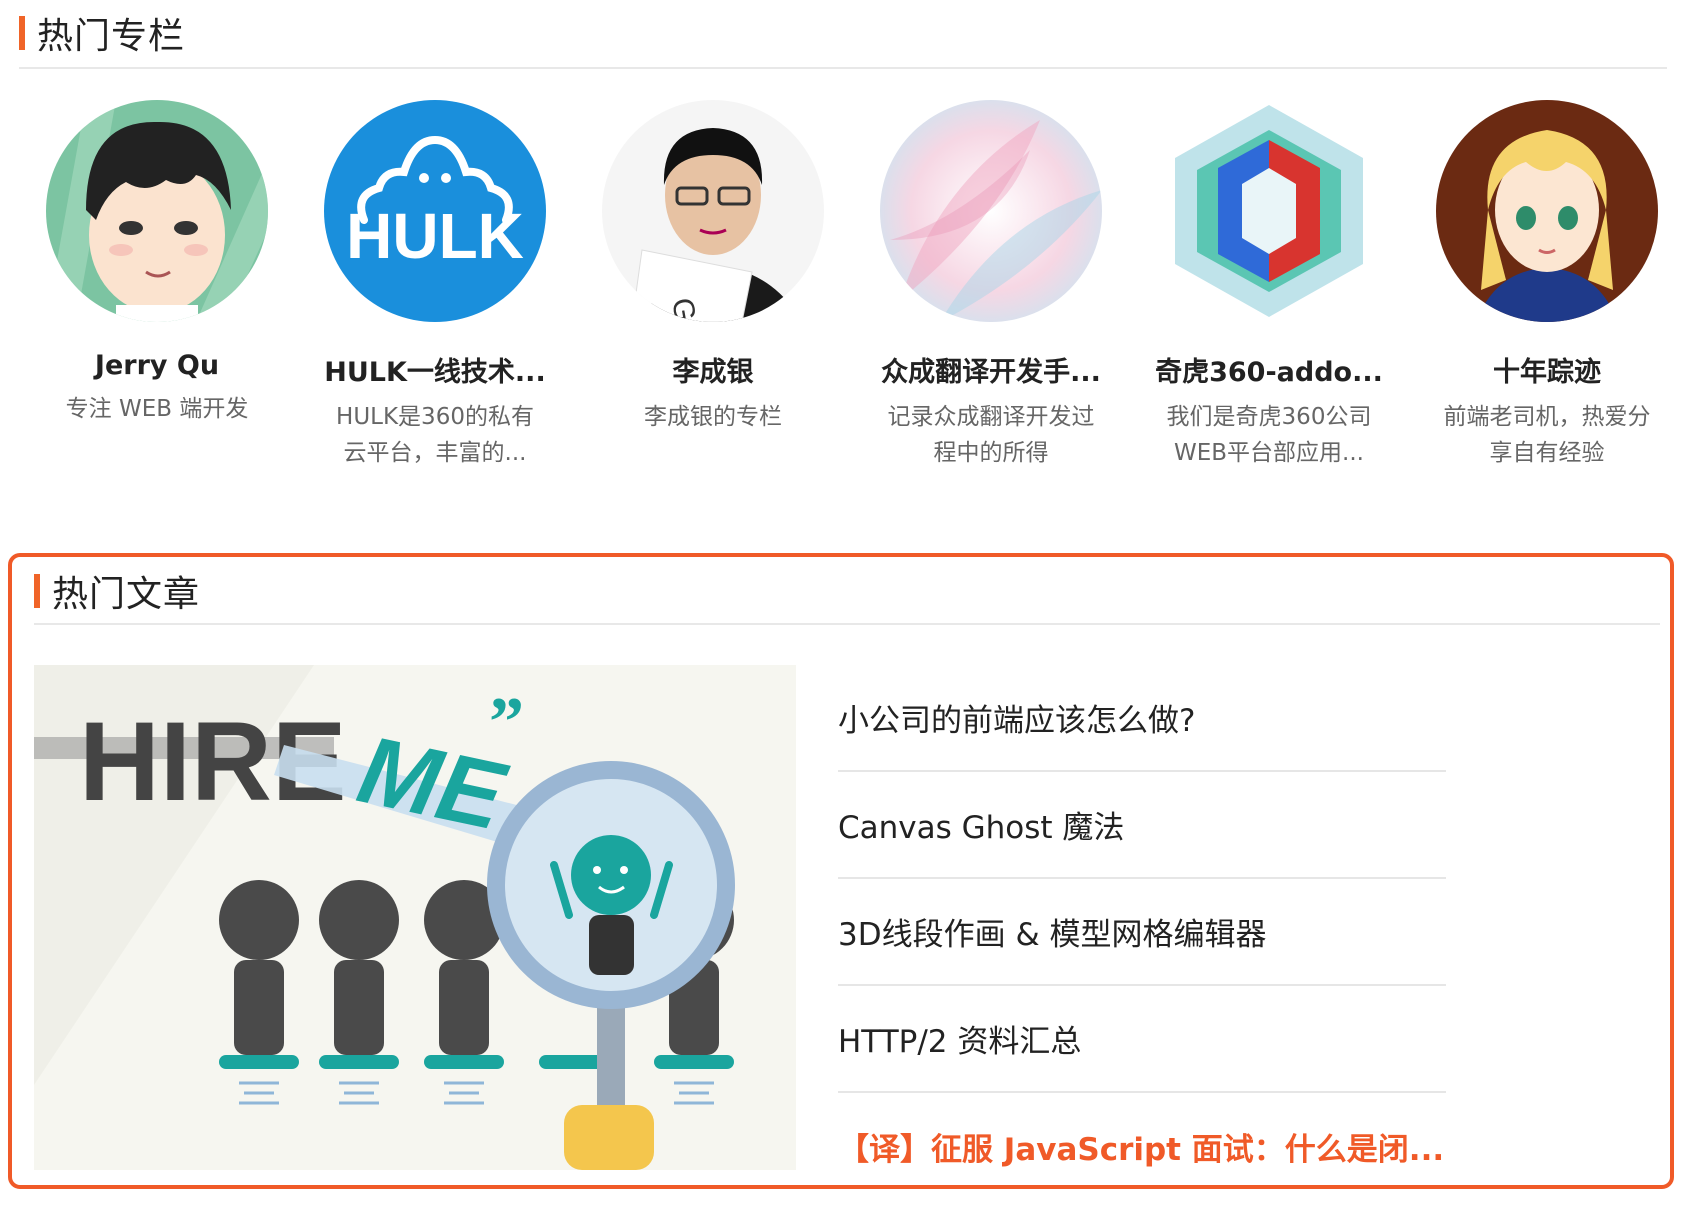 This screenshot has width=1682, height=1216. What do you see at coordinates (157, 365) in the screenshot?
I see `column-name: Jerry Qu` at bounding box center [157, 365].